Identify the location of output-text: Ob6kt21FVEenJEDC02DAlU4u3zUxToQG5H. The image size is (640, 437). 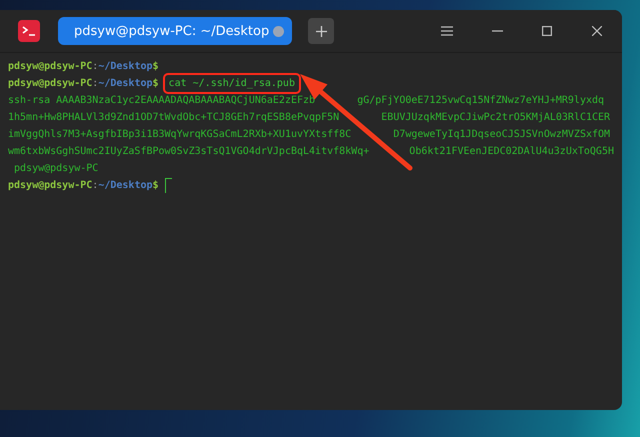
(511, 152).